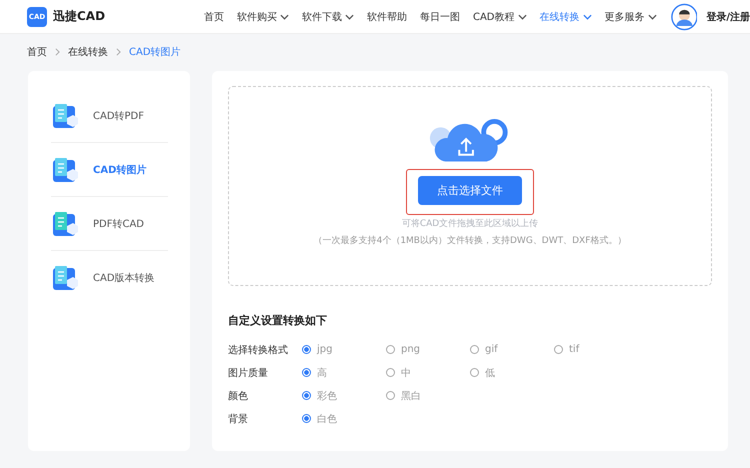 Image resolution: width=750 pixels, height=468 pixels. Describe the element at coordinates (262, 17) in the screenshot. I see `nav-link: 软件购买` at that location.